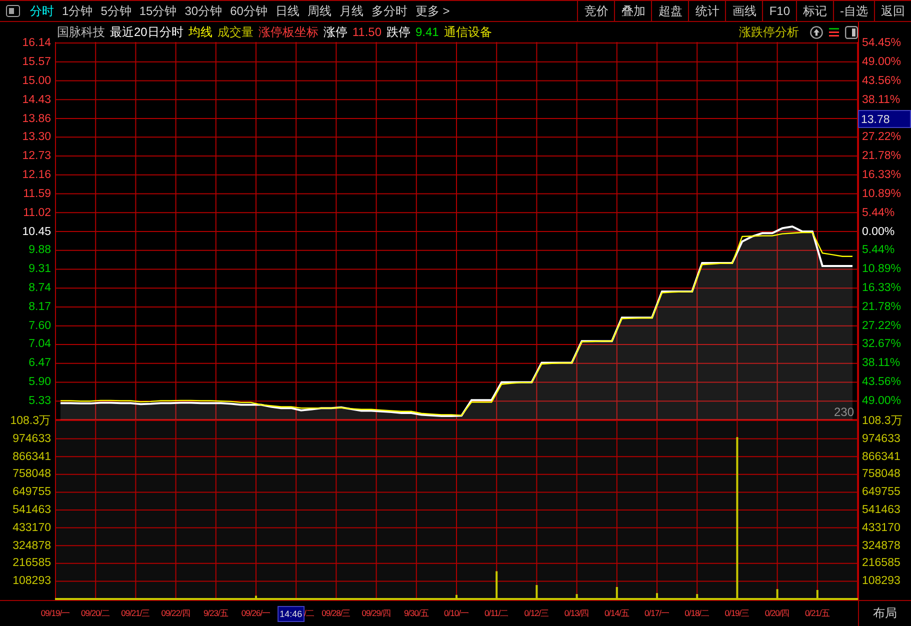 This screenshot has height=626, width=911. I want to click on tab: 周线, so click(319, 11).